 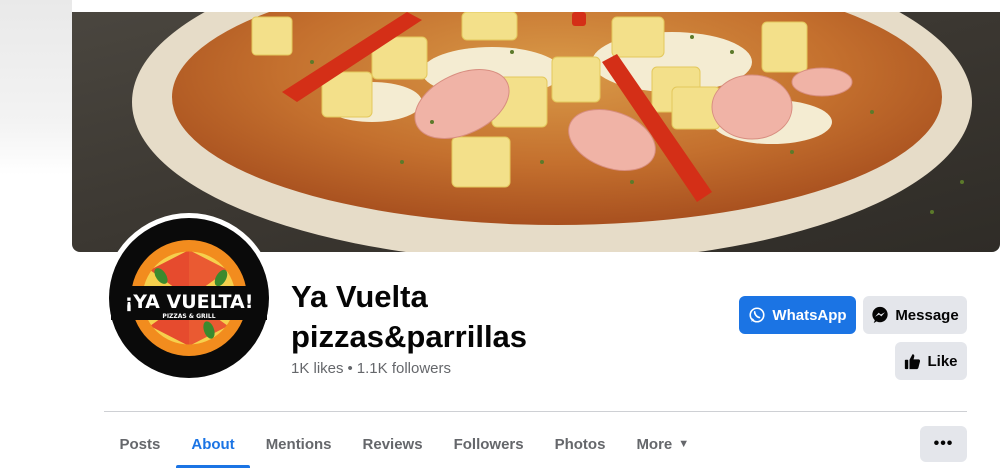 What do you see at coordinates (409, 336) in the screenshot?
I see `page-title-line2: pizzas&parrillas` at bounding box center [409, 336].